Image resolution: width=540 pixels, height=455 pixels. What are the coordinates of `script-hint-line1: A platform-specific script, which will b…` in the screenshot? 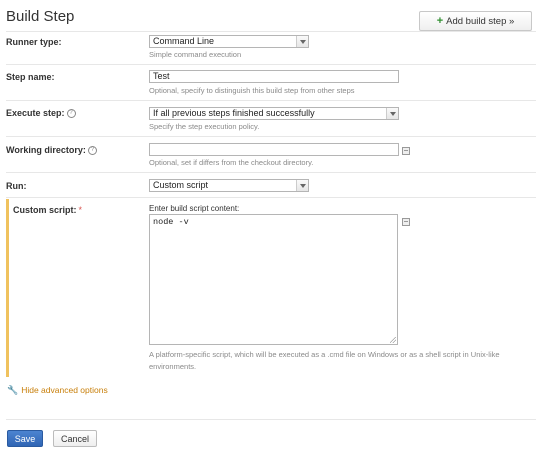 It's located at (324, 354).